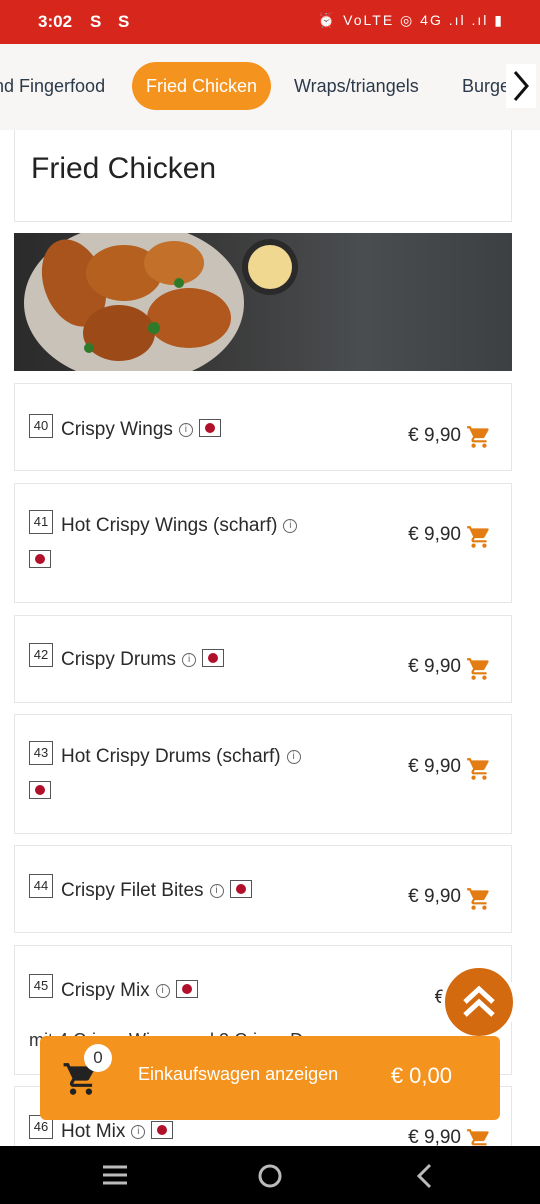 The height and width of the screenshot is (1204, 540). Describe the element at coordinates (263, 659) in the screenshot. I see `product-card: 42 Crispy Drums i € 9,90` at that location.